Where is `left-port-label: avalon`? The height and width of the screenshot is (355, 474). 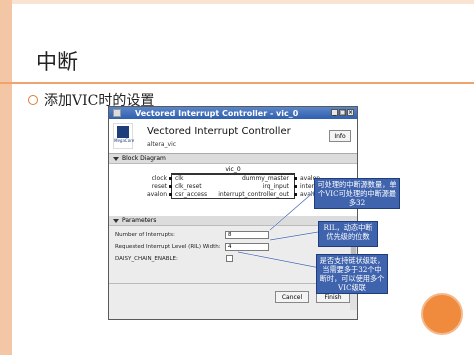
left-port-label: avalon is located at coordinates (156, 194).